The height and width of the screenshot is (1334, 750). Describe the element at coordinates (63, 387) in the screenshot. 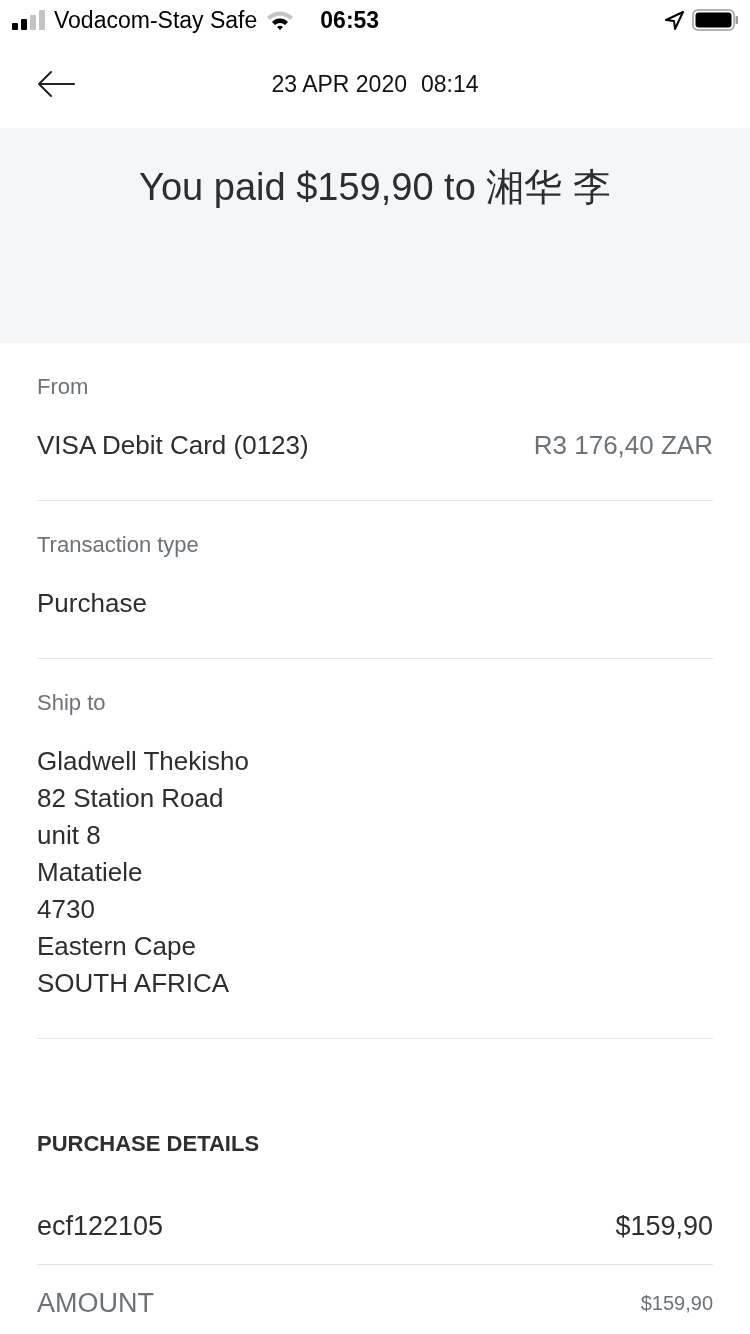

I see `section-label: From` at that location.